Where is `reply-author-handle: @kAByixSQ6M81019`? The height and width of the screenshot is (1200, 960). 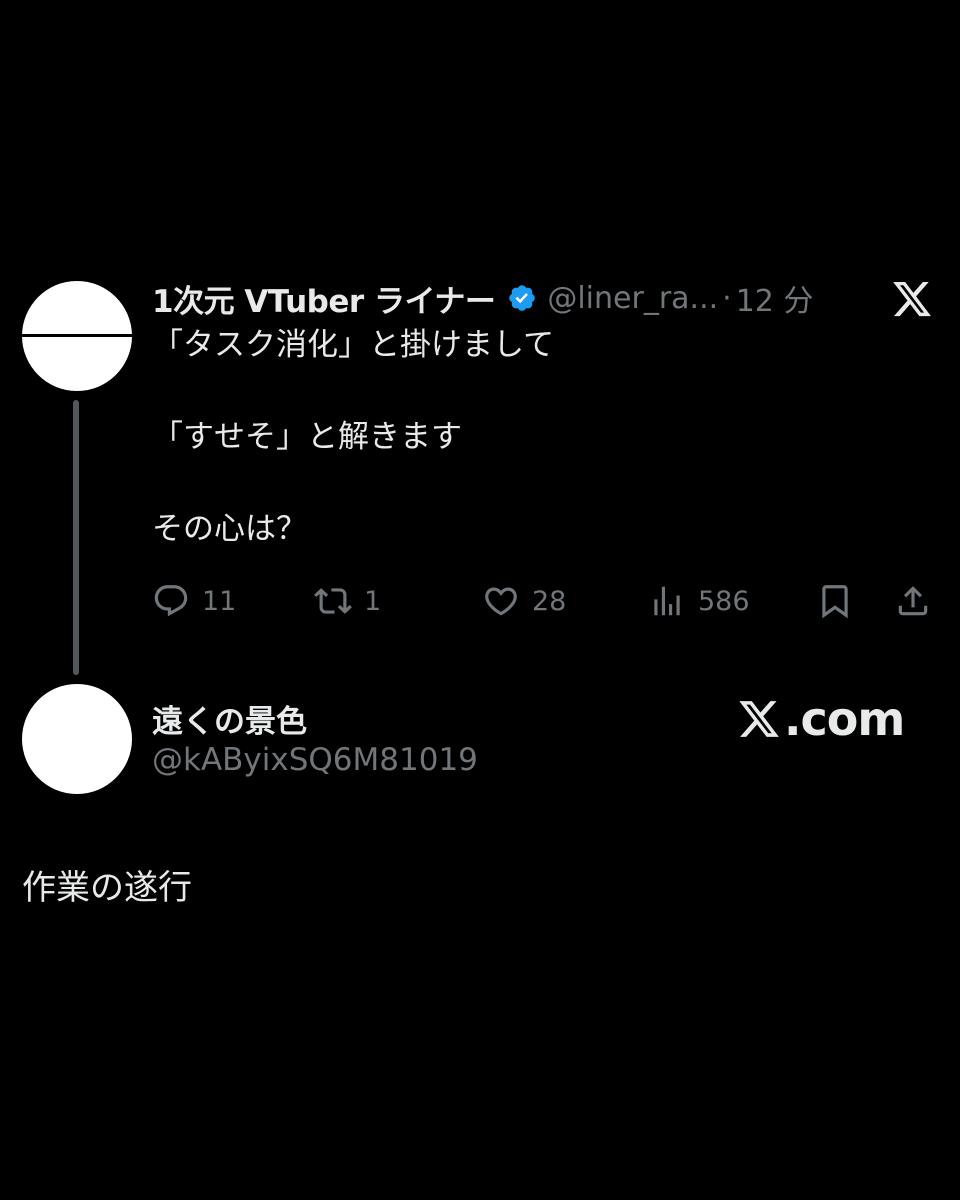 reply-author-handle: @kAByixSQ6M81019 is located at coordinates (315, 760).